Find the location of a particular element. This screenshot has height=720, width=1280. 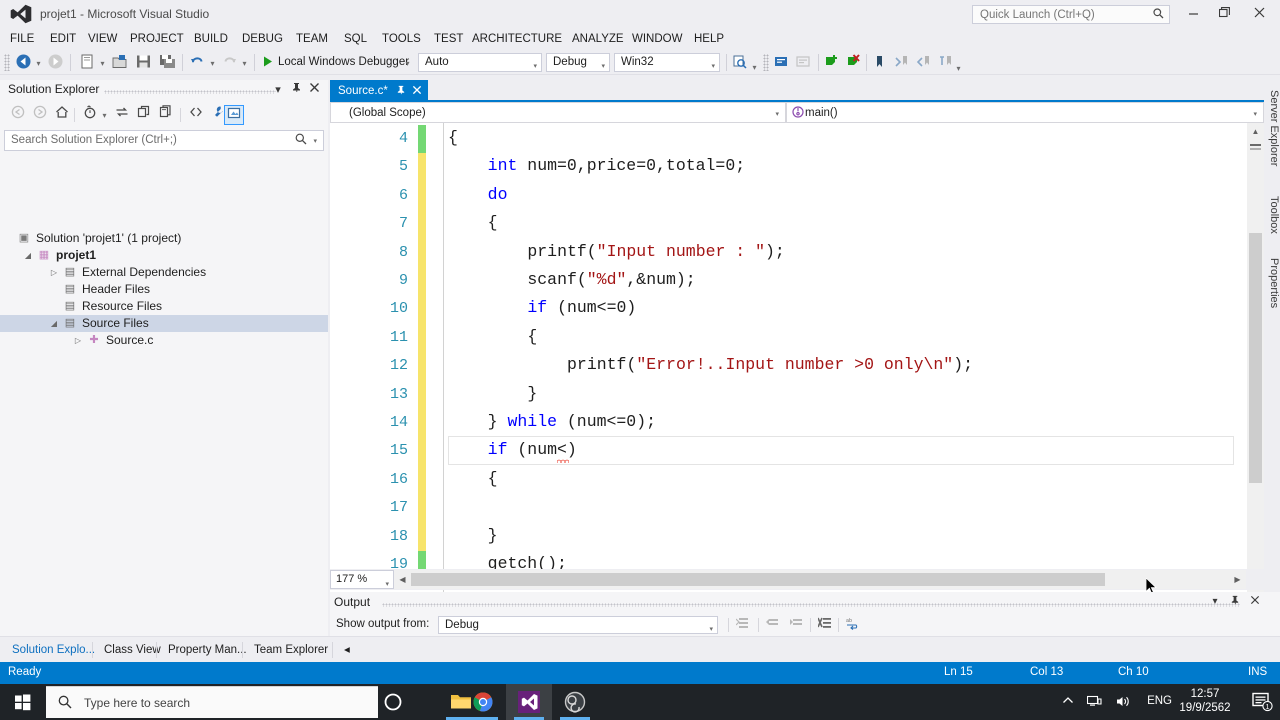

find-message-icon is located at coordinates (743, 625).